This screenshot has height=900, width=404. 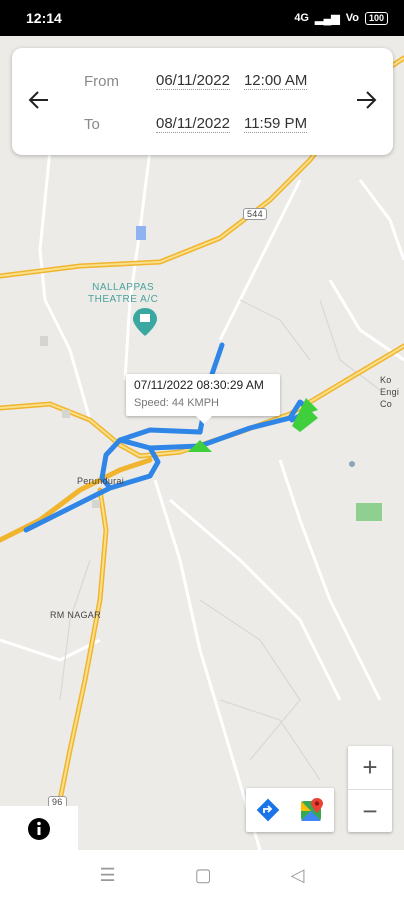 I want to click on clock: 12:14, so click(x=44, y=18).